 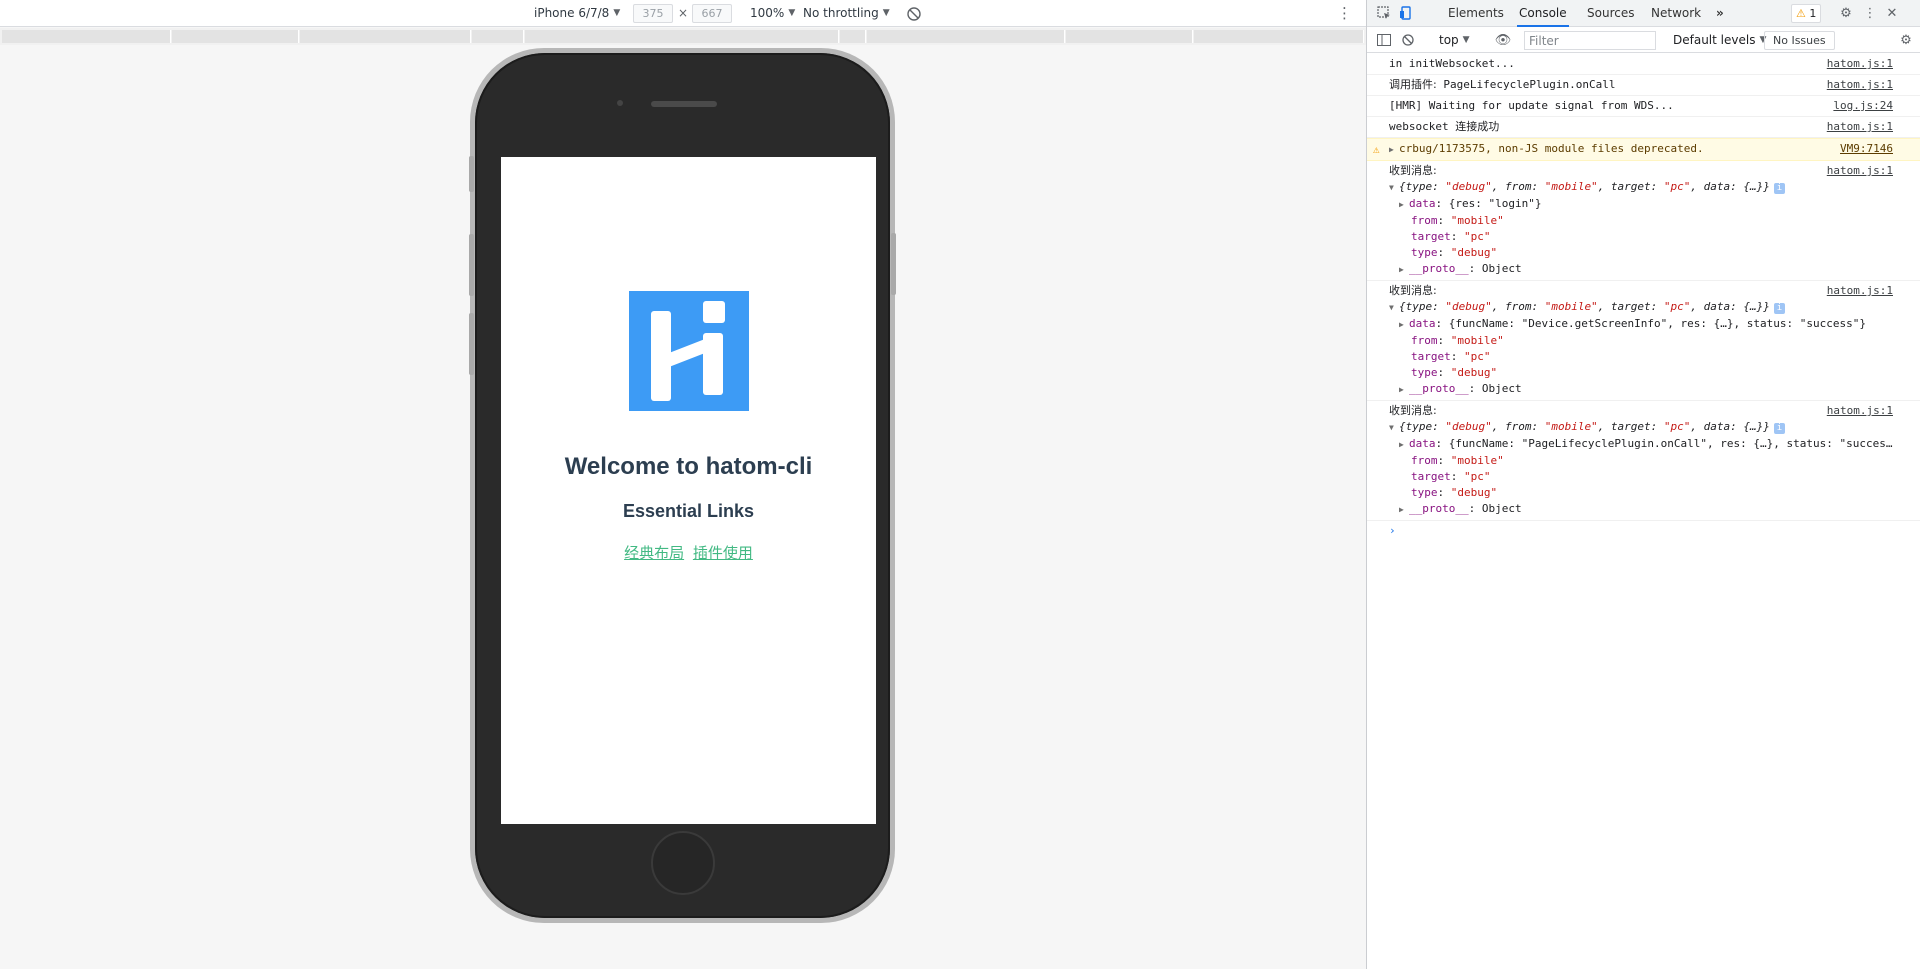 What do you see at coordinates (1863, 106) in the screenshot?
I see `source-link: log.js:24` at bounding box center [1863, 106].